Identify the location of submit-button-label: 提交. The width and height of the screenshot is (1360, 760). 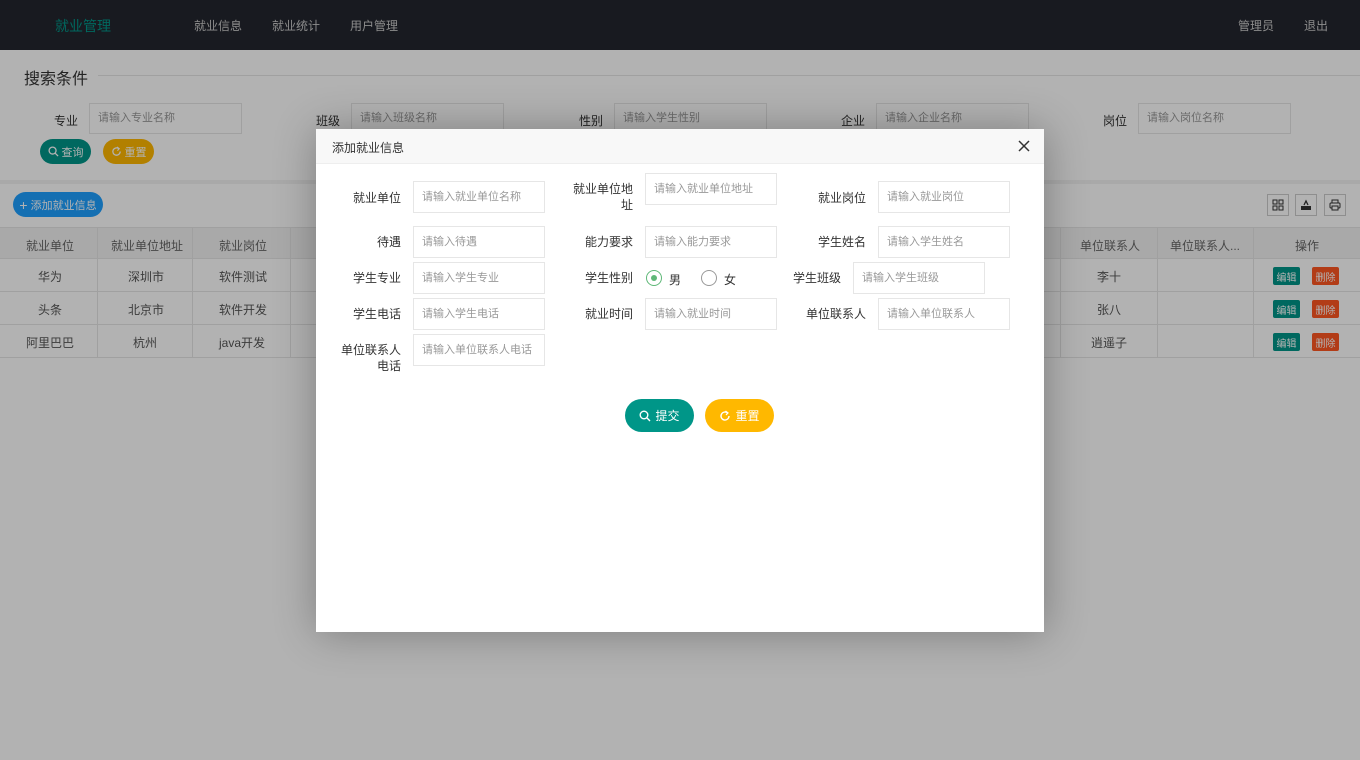
(667, 416).